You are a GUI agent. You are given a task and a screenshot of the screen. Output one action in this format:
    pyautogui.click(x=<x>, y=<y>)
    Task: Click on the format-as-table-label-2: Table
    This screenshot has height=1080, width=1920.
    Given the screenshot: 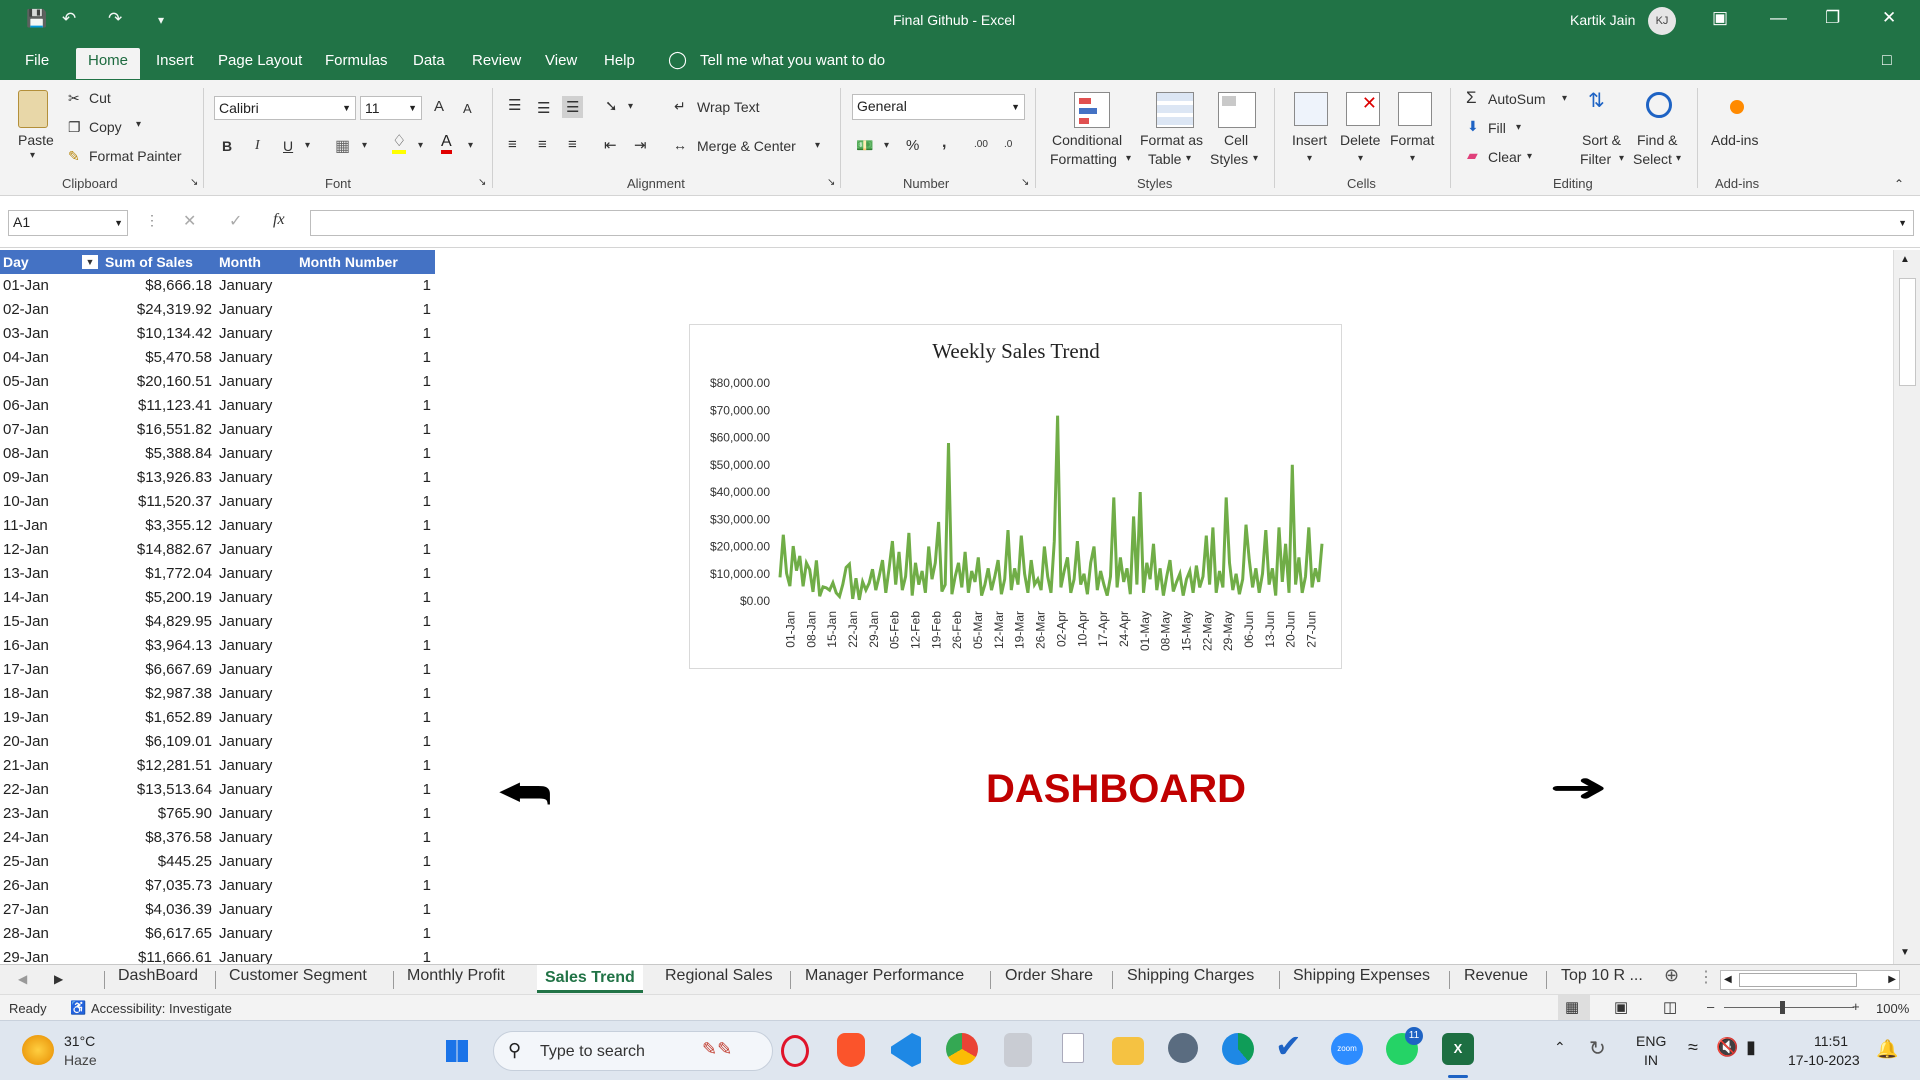 What is the action you would take?
    pyautogui.click(x=1164, y=159)
    